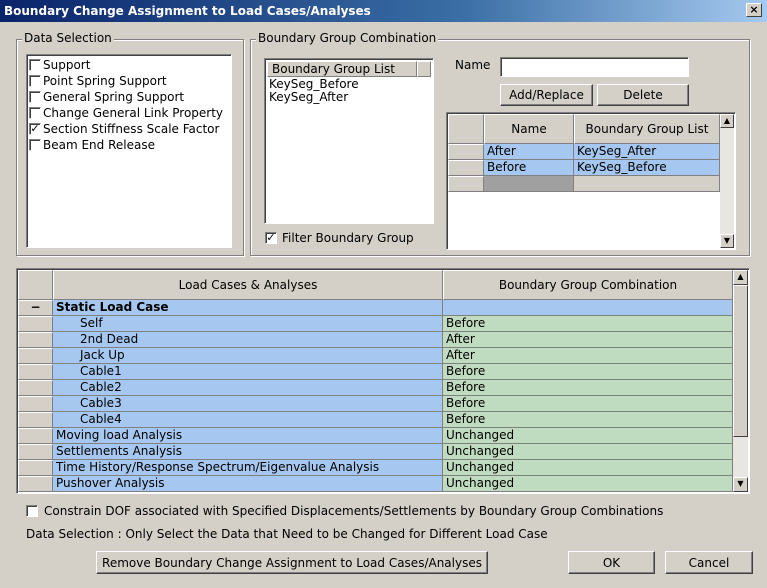 Image resolution: width=767 pixels, height=588 pixels. Describe the element at coordinates (529, 129) in the screenshot. I see `bgc-table-header-name: Name` at that location.